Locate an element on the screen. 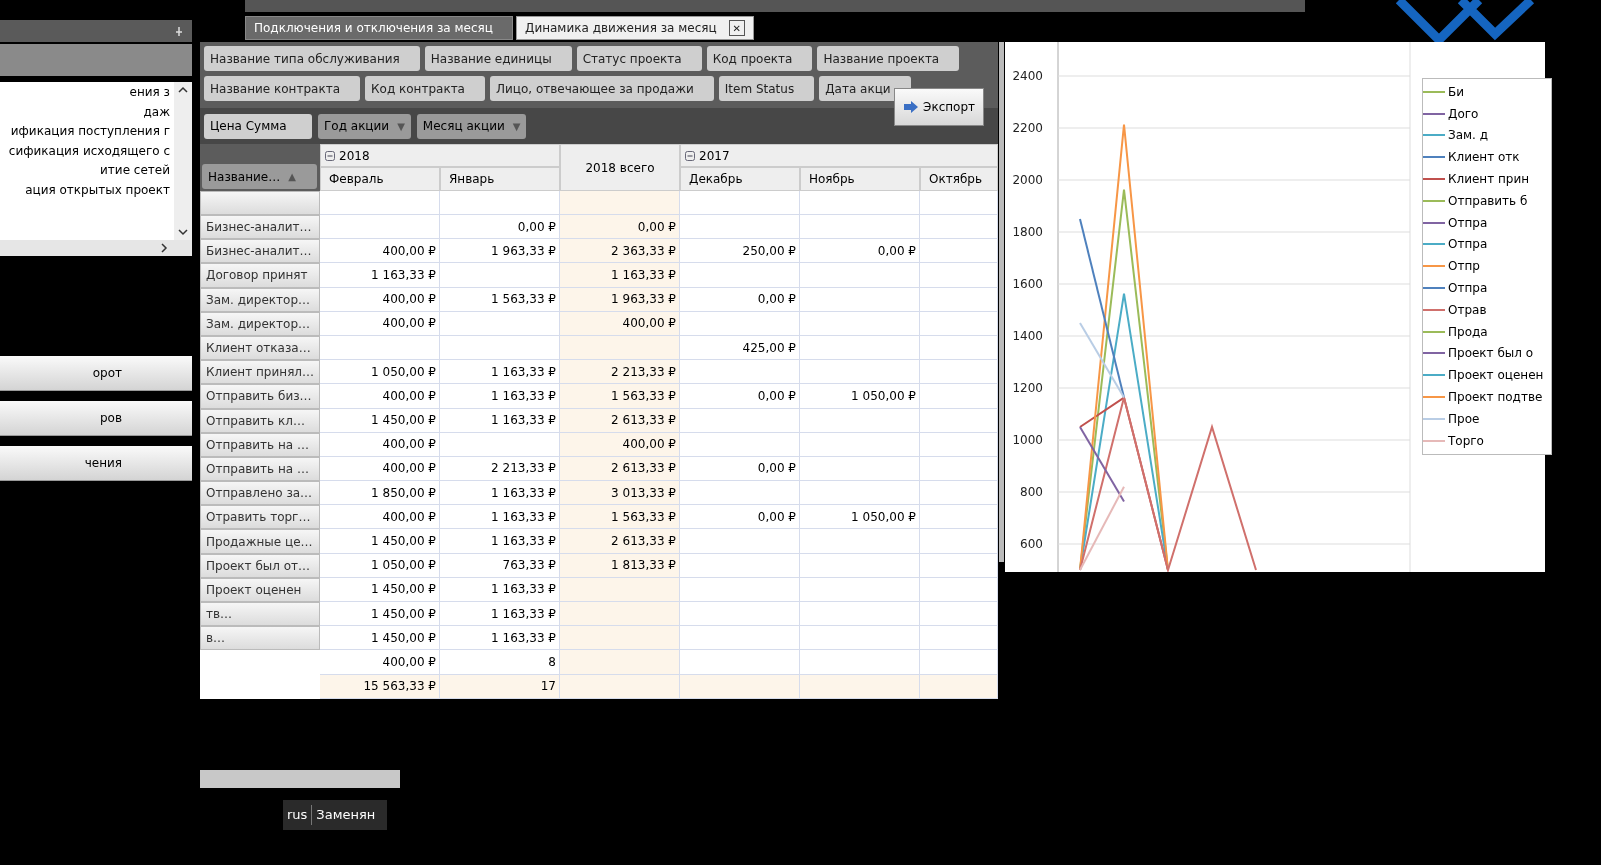  table-cell: 2 213,33 ₽ is located at coordinates (620, 372).